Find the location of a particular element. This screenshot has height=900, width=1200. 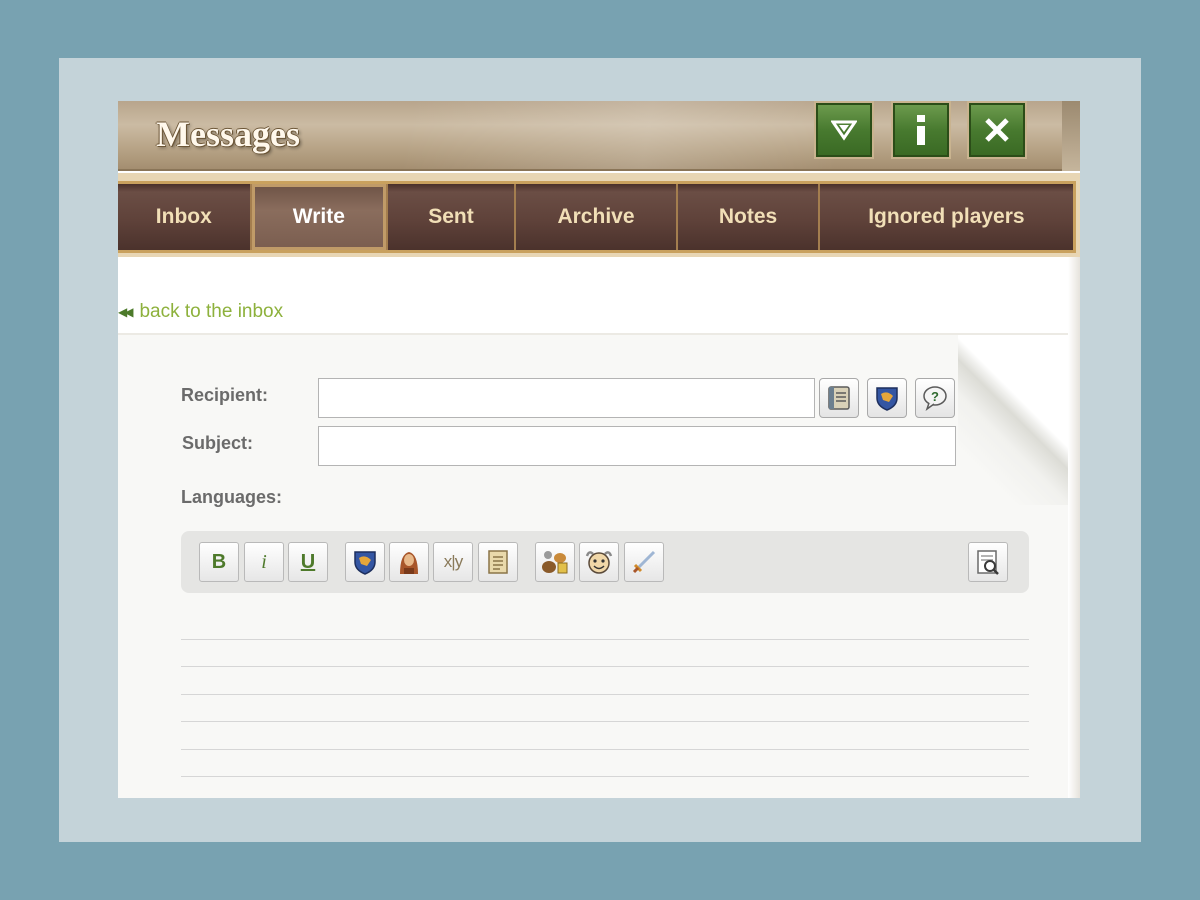

chevron-down-icon is located at coordinates (844, 130).